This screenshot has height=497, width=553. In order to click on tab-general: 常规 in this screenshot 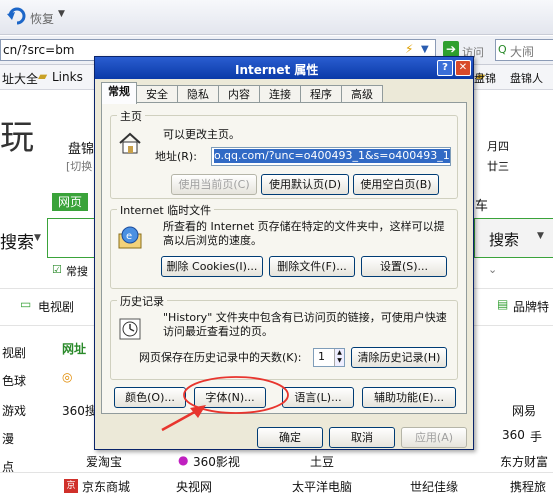, I will do `click(119, 93)`.